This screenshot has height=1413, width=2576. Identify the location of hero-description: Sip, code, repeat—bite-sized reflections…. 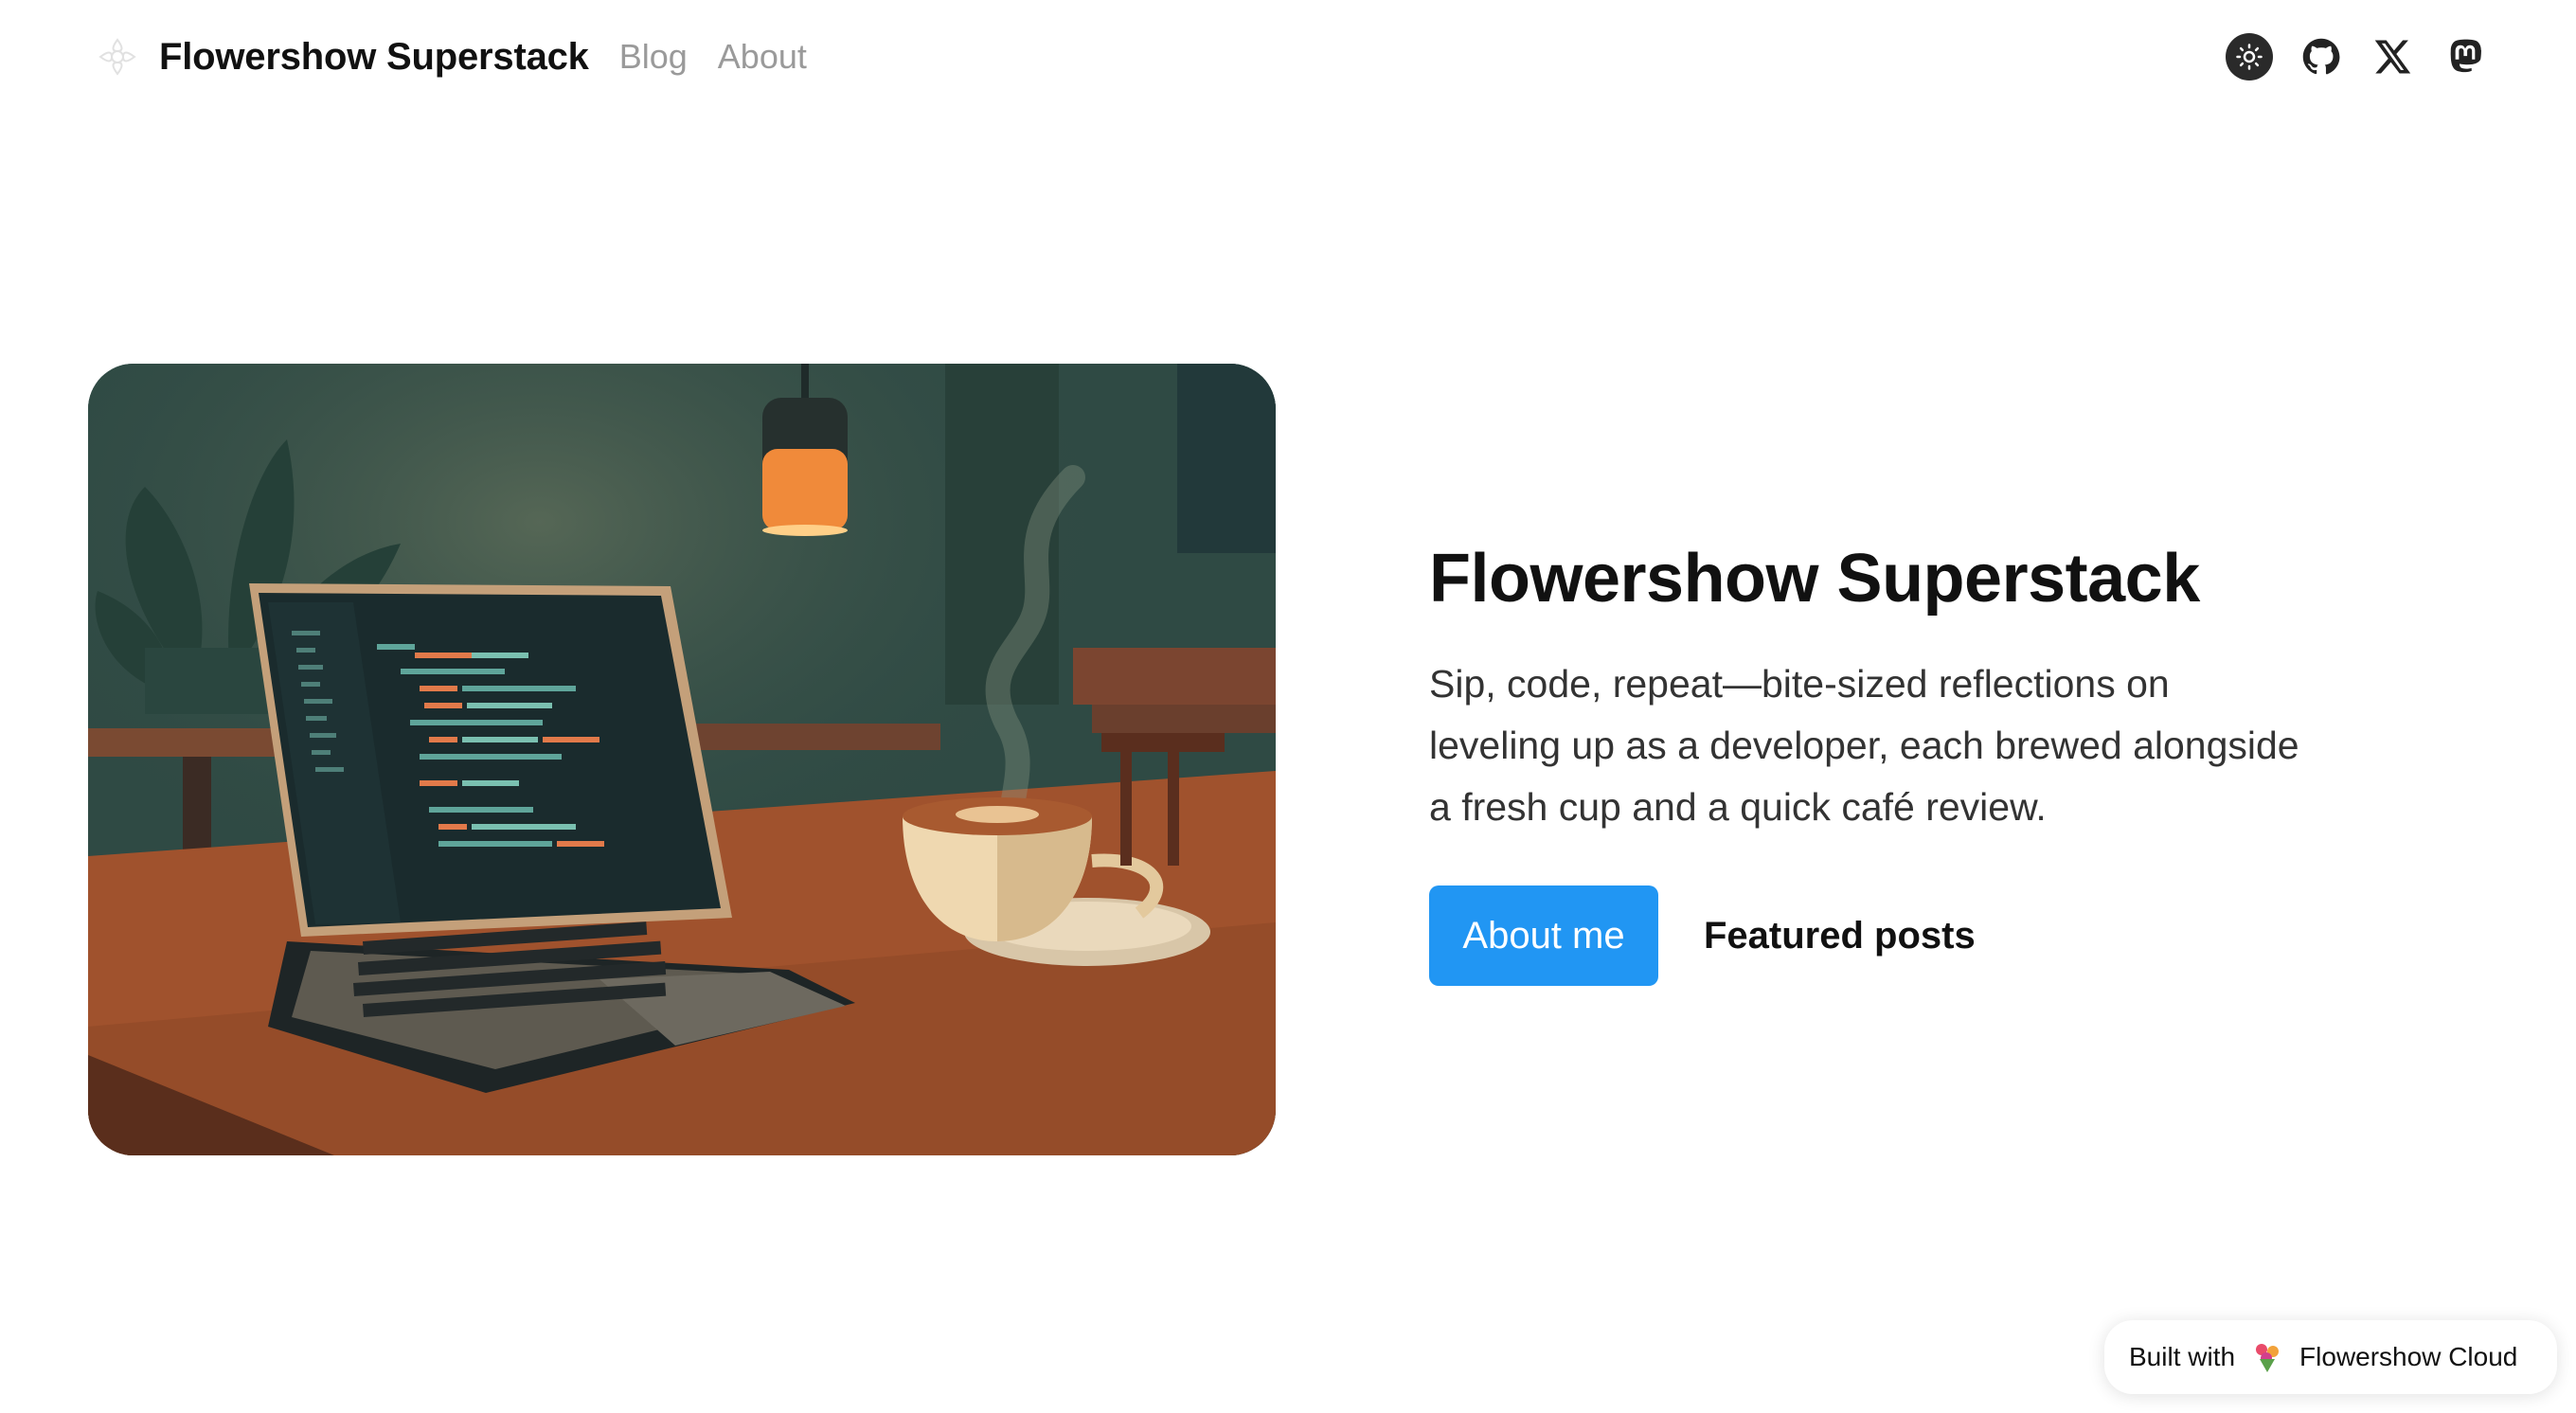
(1864, 746).